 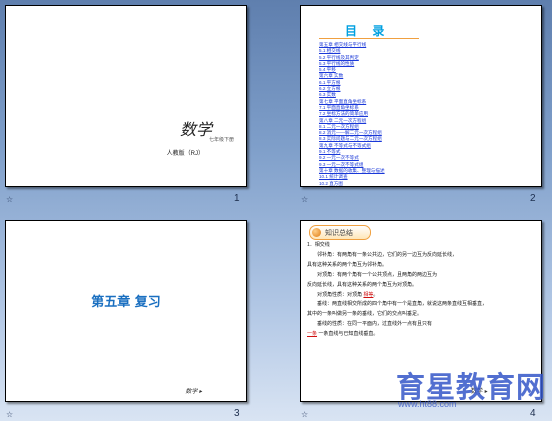 I want to click on slide-1-publisher: 人教版（RJ）, so click(x=185, y=154).